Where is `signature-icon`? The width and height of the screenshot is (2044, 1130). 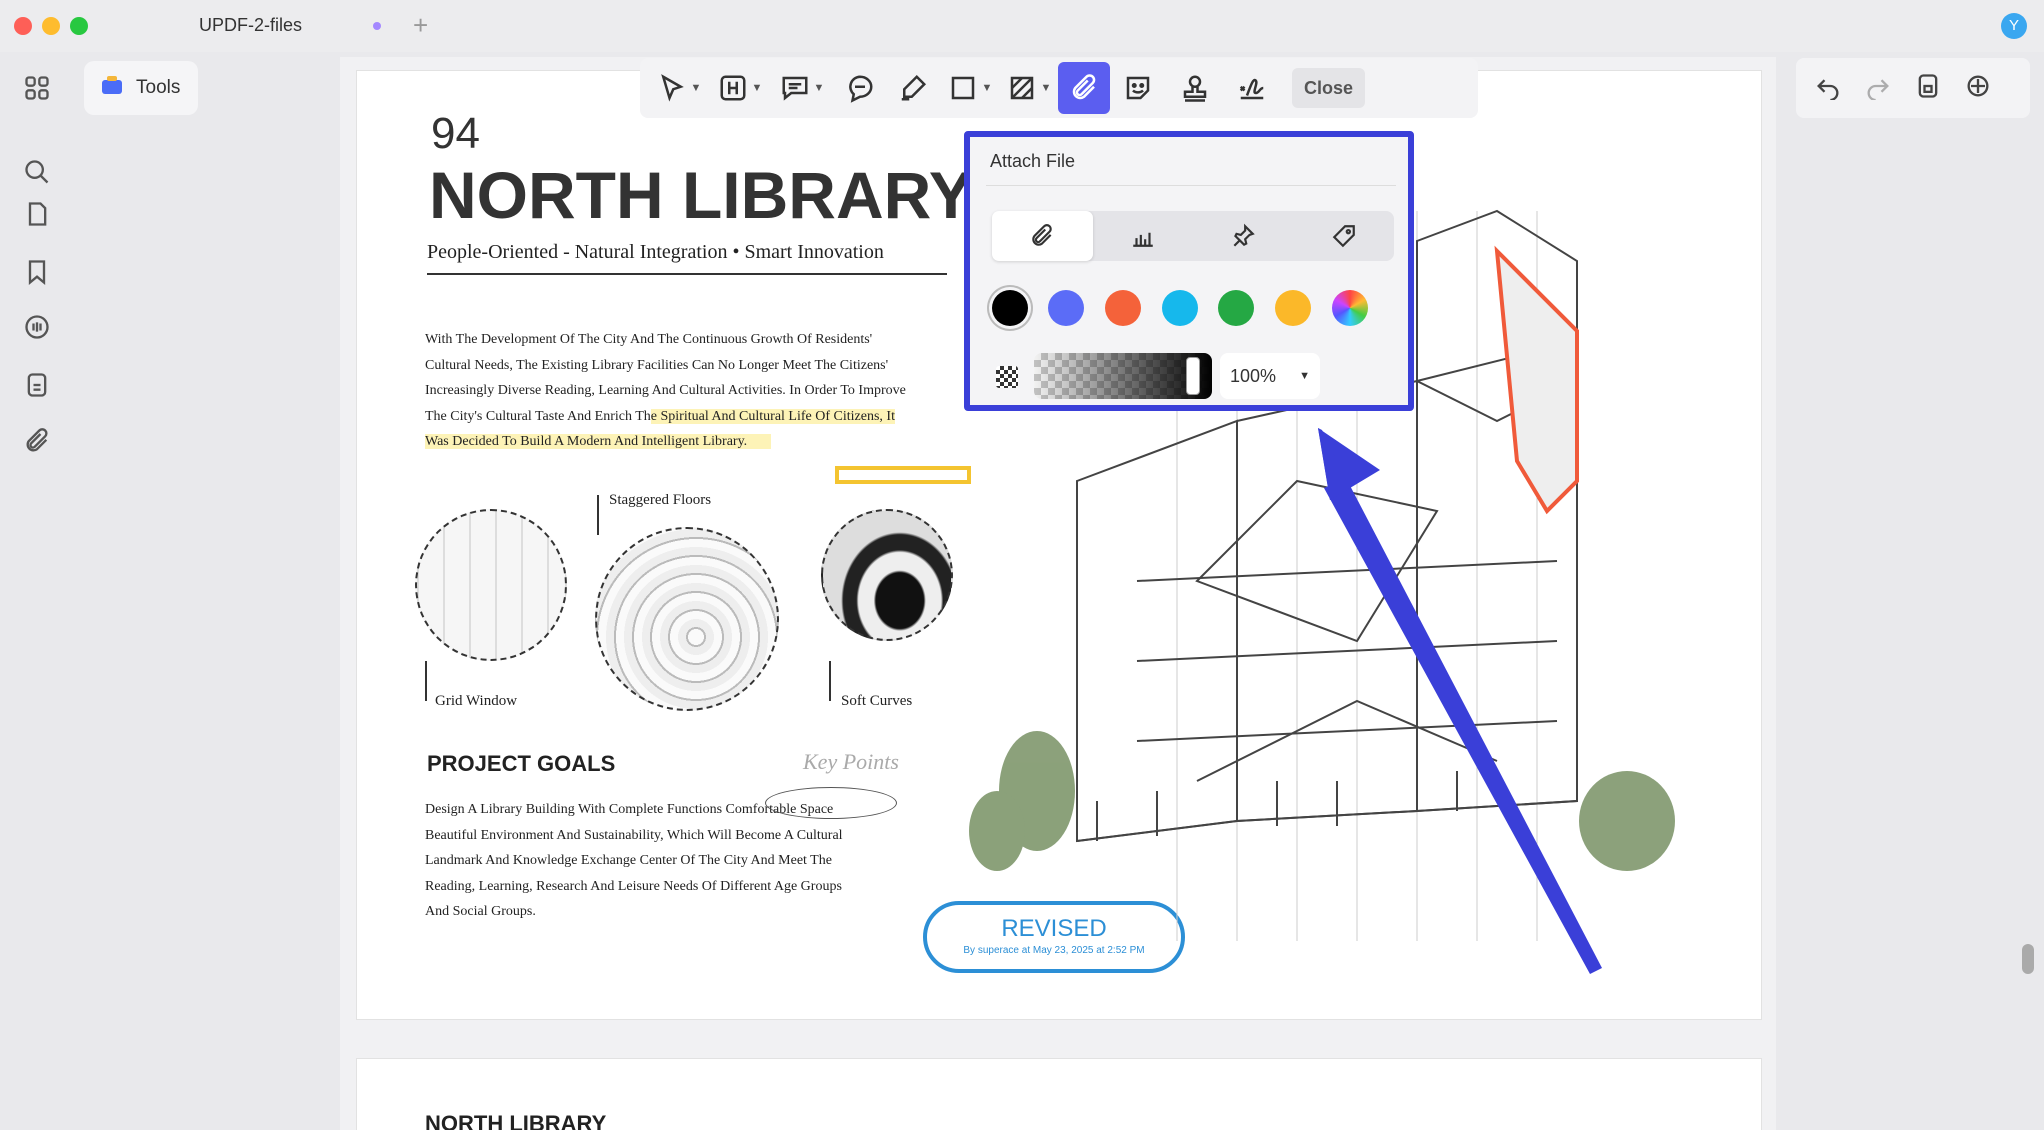
signature-icon is located at coordinates (1251, 89).